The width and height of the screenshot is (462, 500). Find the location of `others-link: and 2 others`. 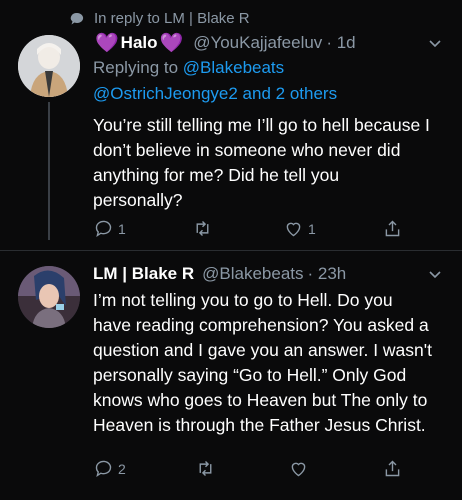

others-link: and 2 others is located at coordinates (288, 93).